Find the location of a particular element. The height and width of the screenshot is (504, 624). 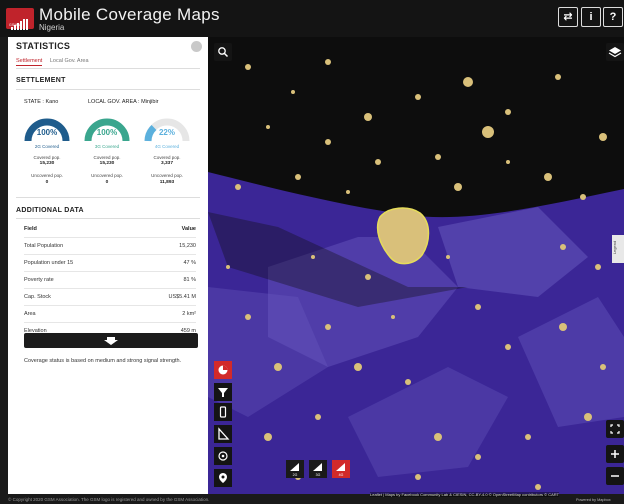

help-button: ? is located at coordinates (613, 17).